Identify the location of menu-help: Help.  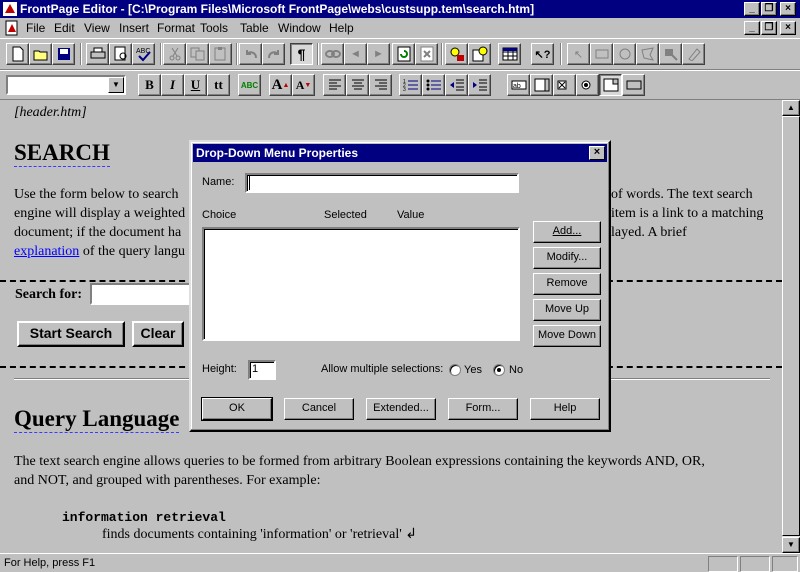
(341, 28).